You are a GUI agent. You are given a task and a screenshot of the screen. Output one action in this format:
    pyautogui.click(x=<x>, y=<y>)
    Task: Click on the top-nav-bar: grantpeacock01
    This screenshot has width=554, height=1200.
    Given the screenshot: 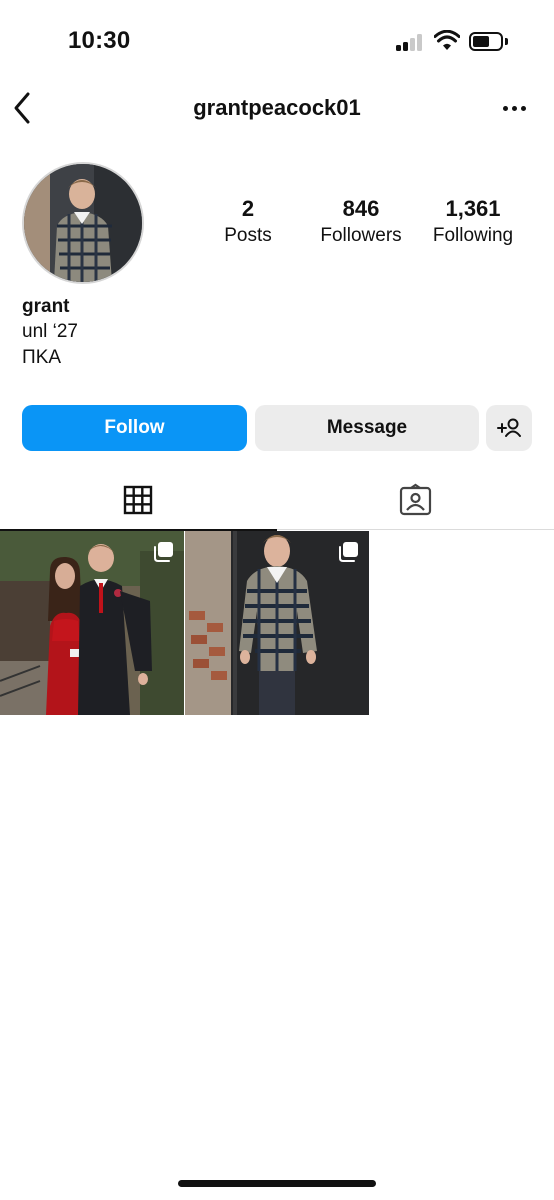 What is the action you would take?
    pyautogui.click(x=277, y=108)
    